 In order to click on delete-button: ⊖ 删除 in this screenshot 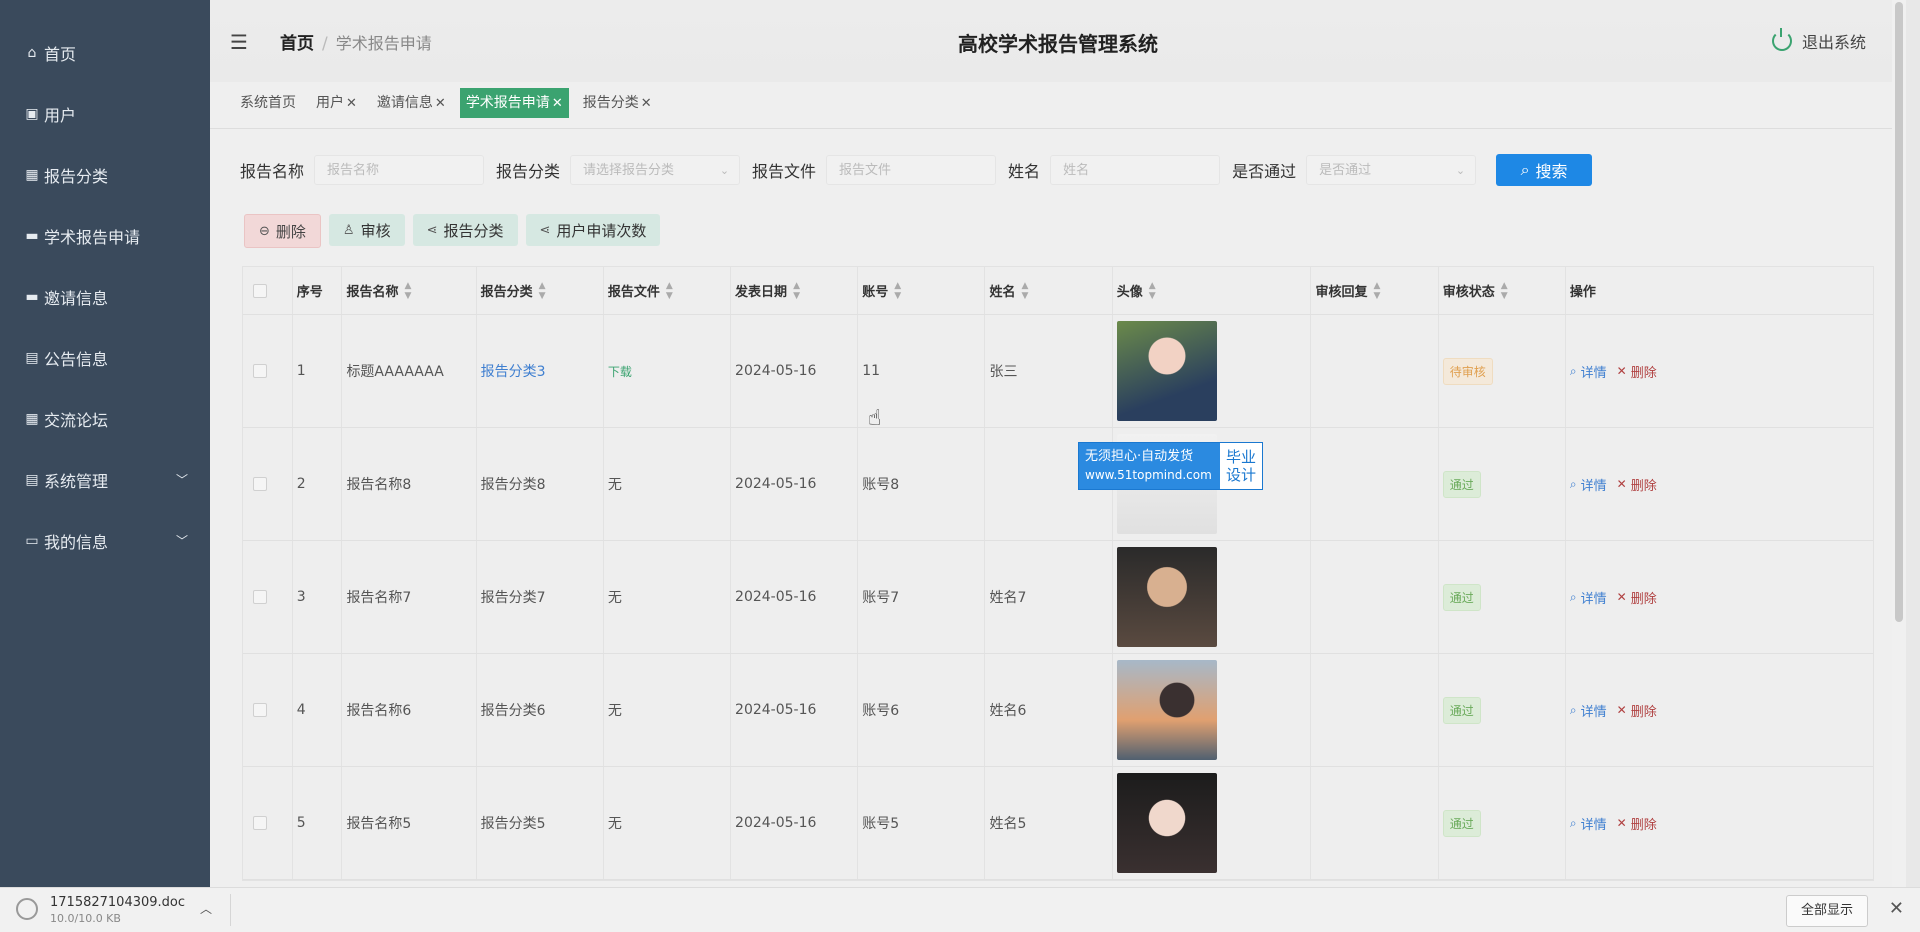, I will do `click(282, 231)`.